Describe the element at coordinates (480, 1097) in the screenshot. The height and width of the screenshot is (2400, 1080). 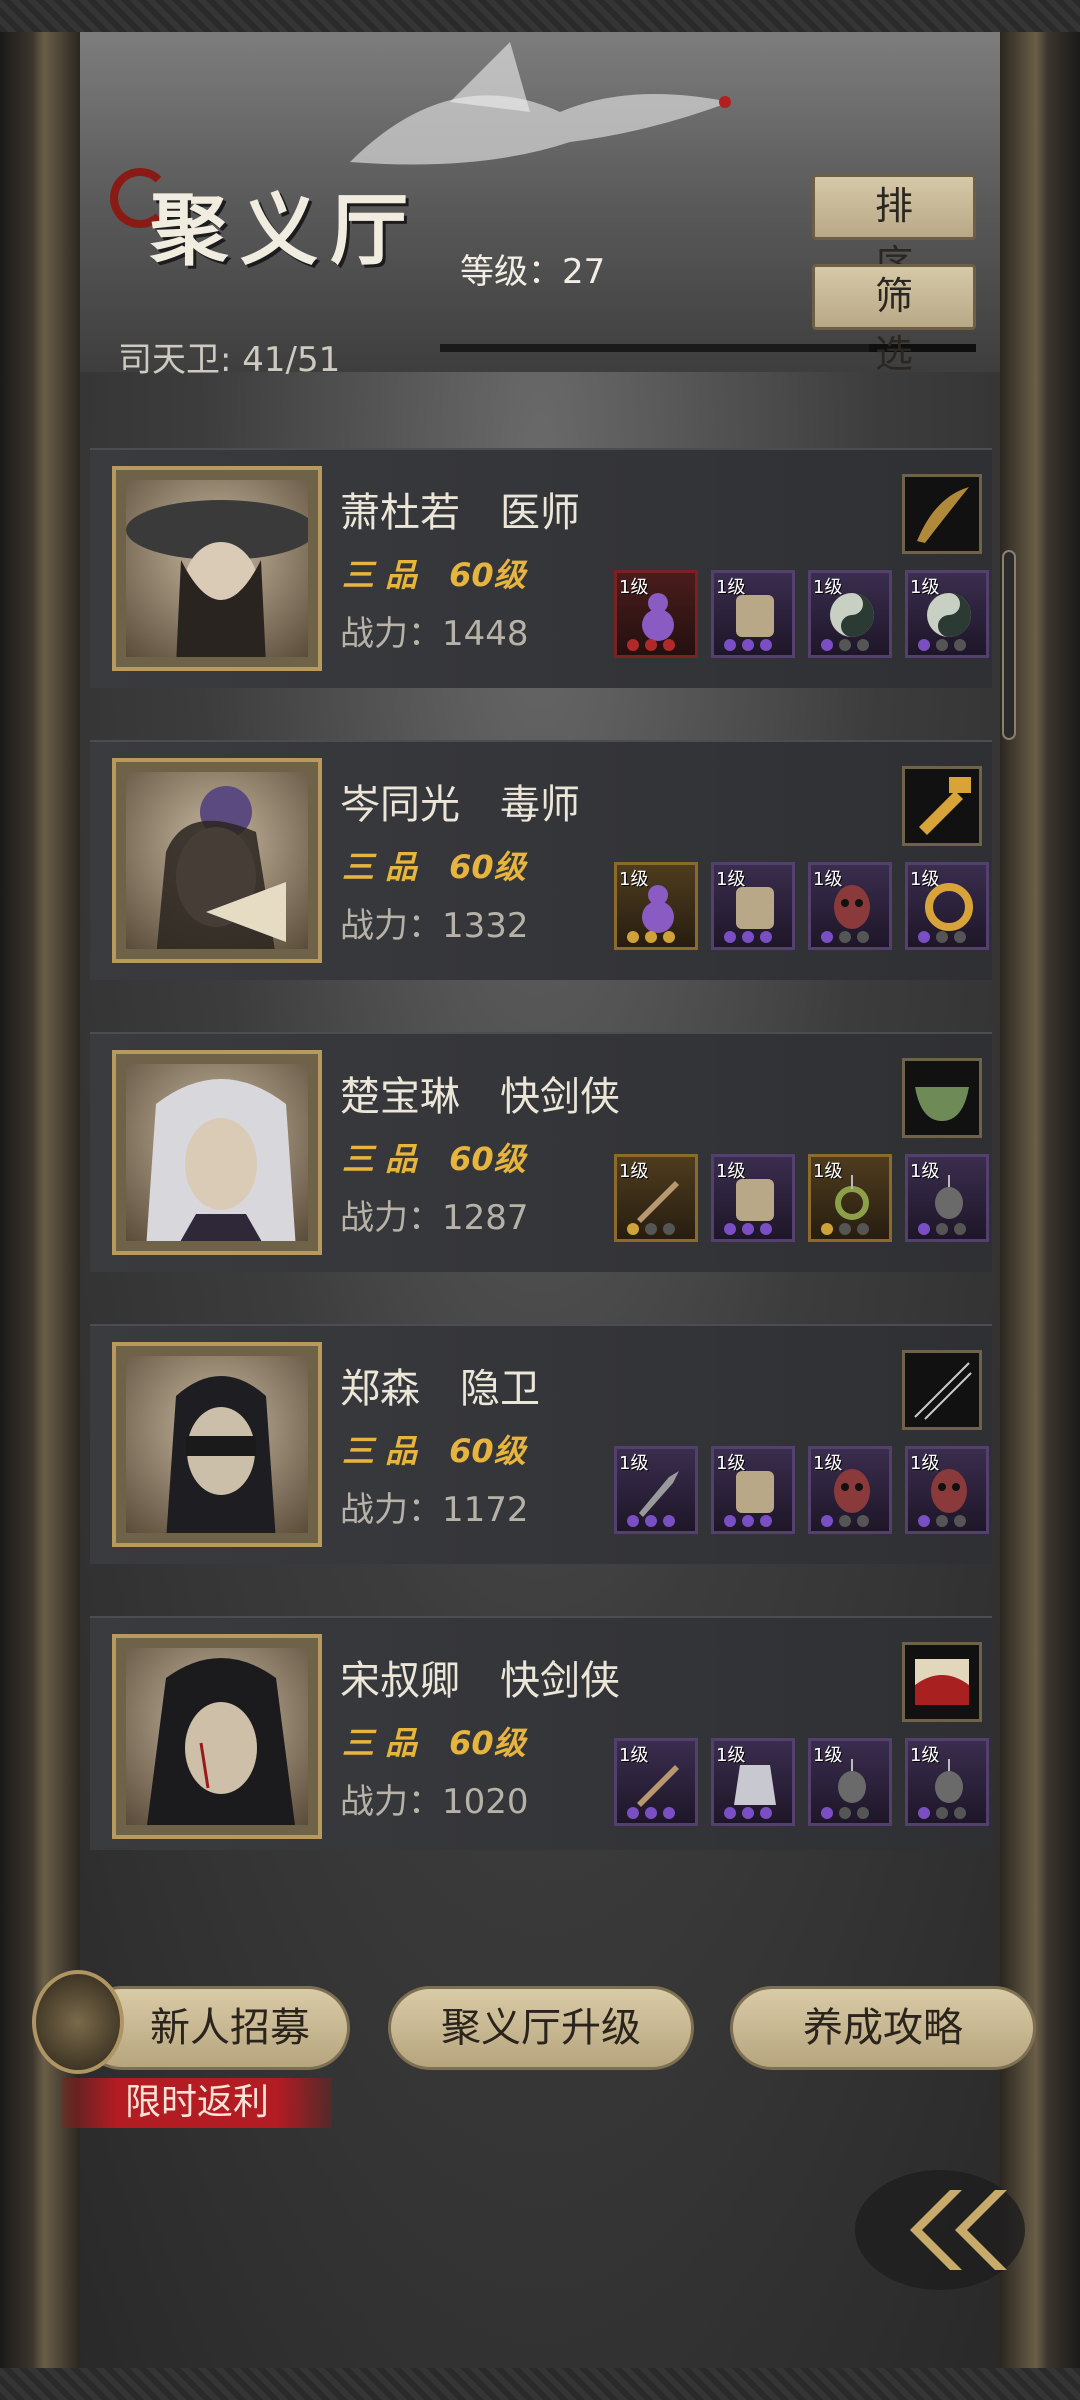
I see `hero-name: 楚宝琳 快剑侠` at that location.